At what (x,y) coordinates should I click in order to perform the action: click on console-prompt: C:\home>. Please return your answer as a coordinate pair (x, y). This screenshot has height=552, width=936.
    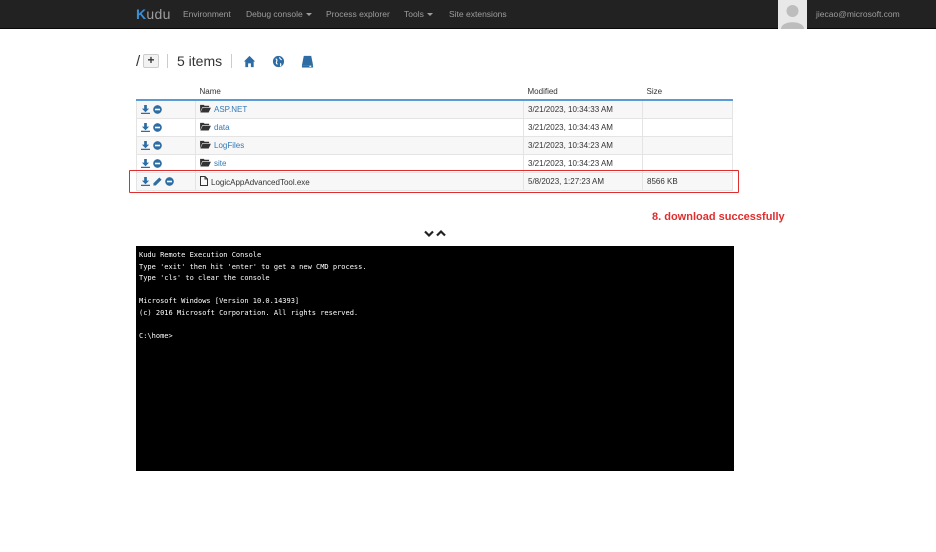
    Looking at the image, I should click on (435, 337).